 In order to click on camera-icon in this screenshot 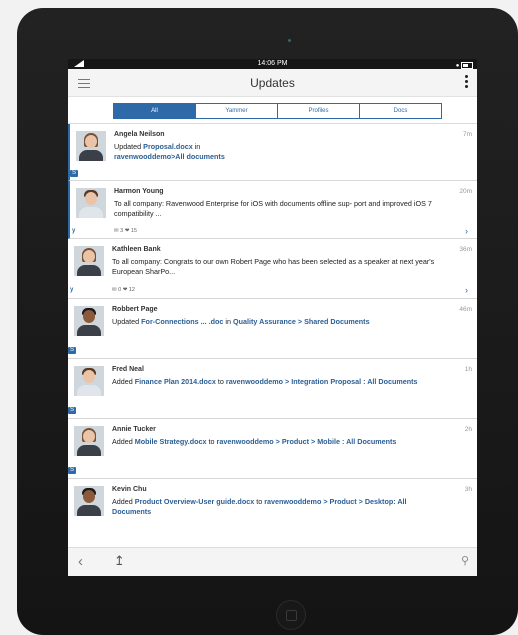, I will do `click(289, 40)`.